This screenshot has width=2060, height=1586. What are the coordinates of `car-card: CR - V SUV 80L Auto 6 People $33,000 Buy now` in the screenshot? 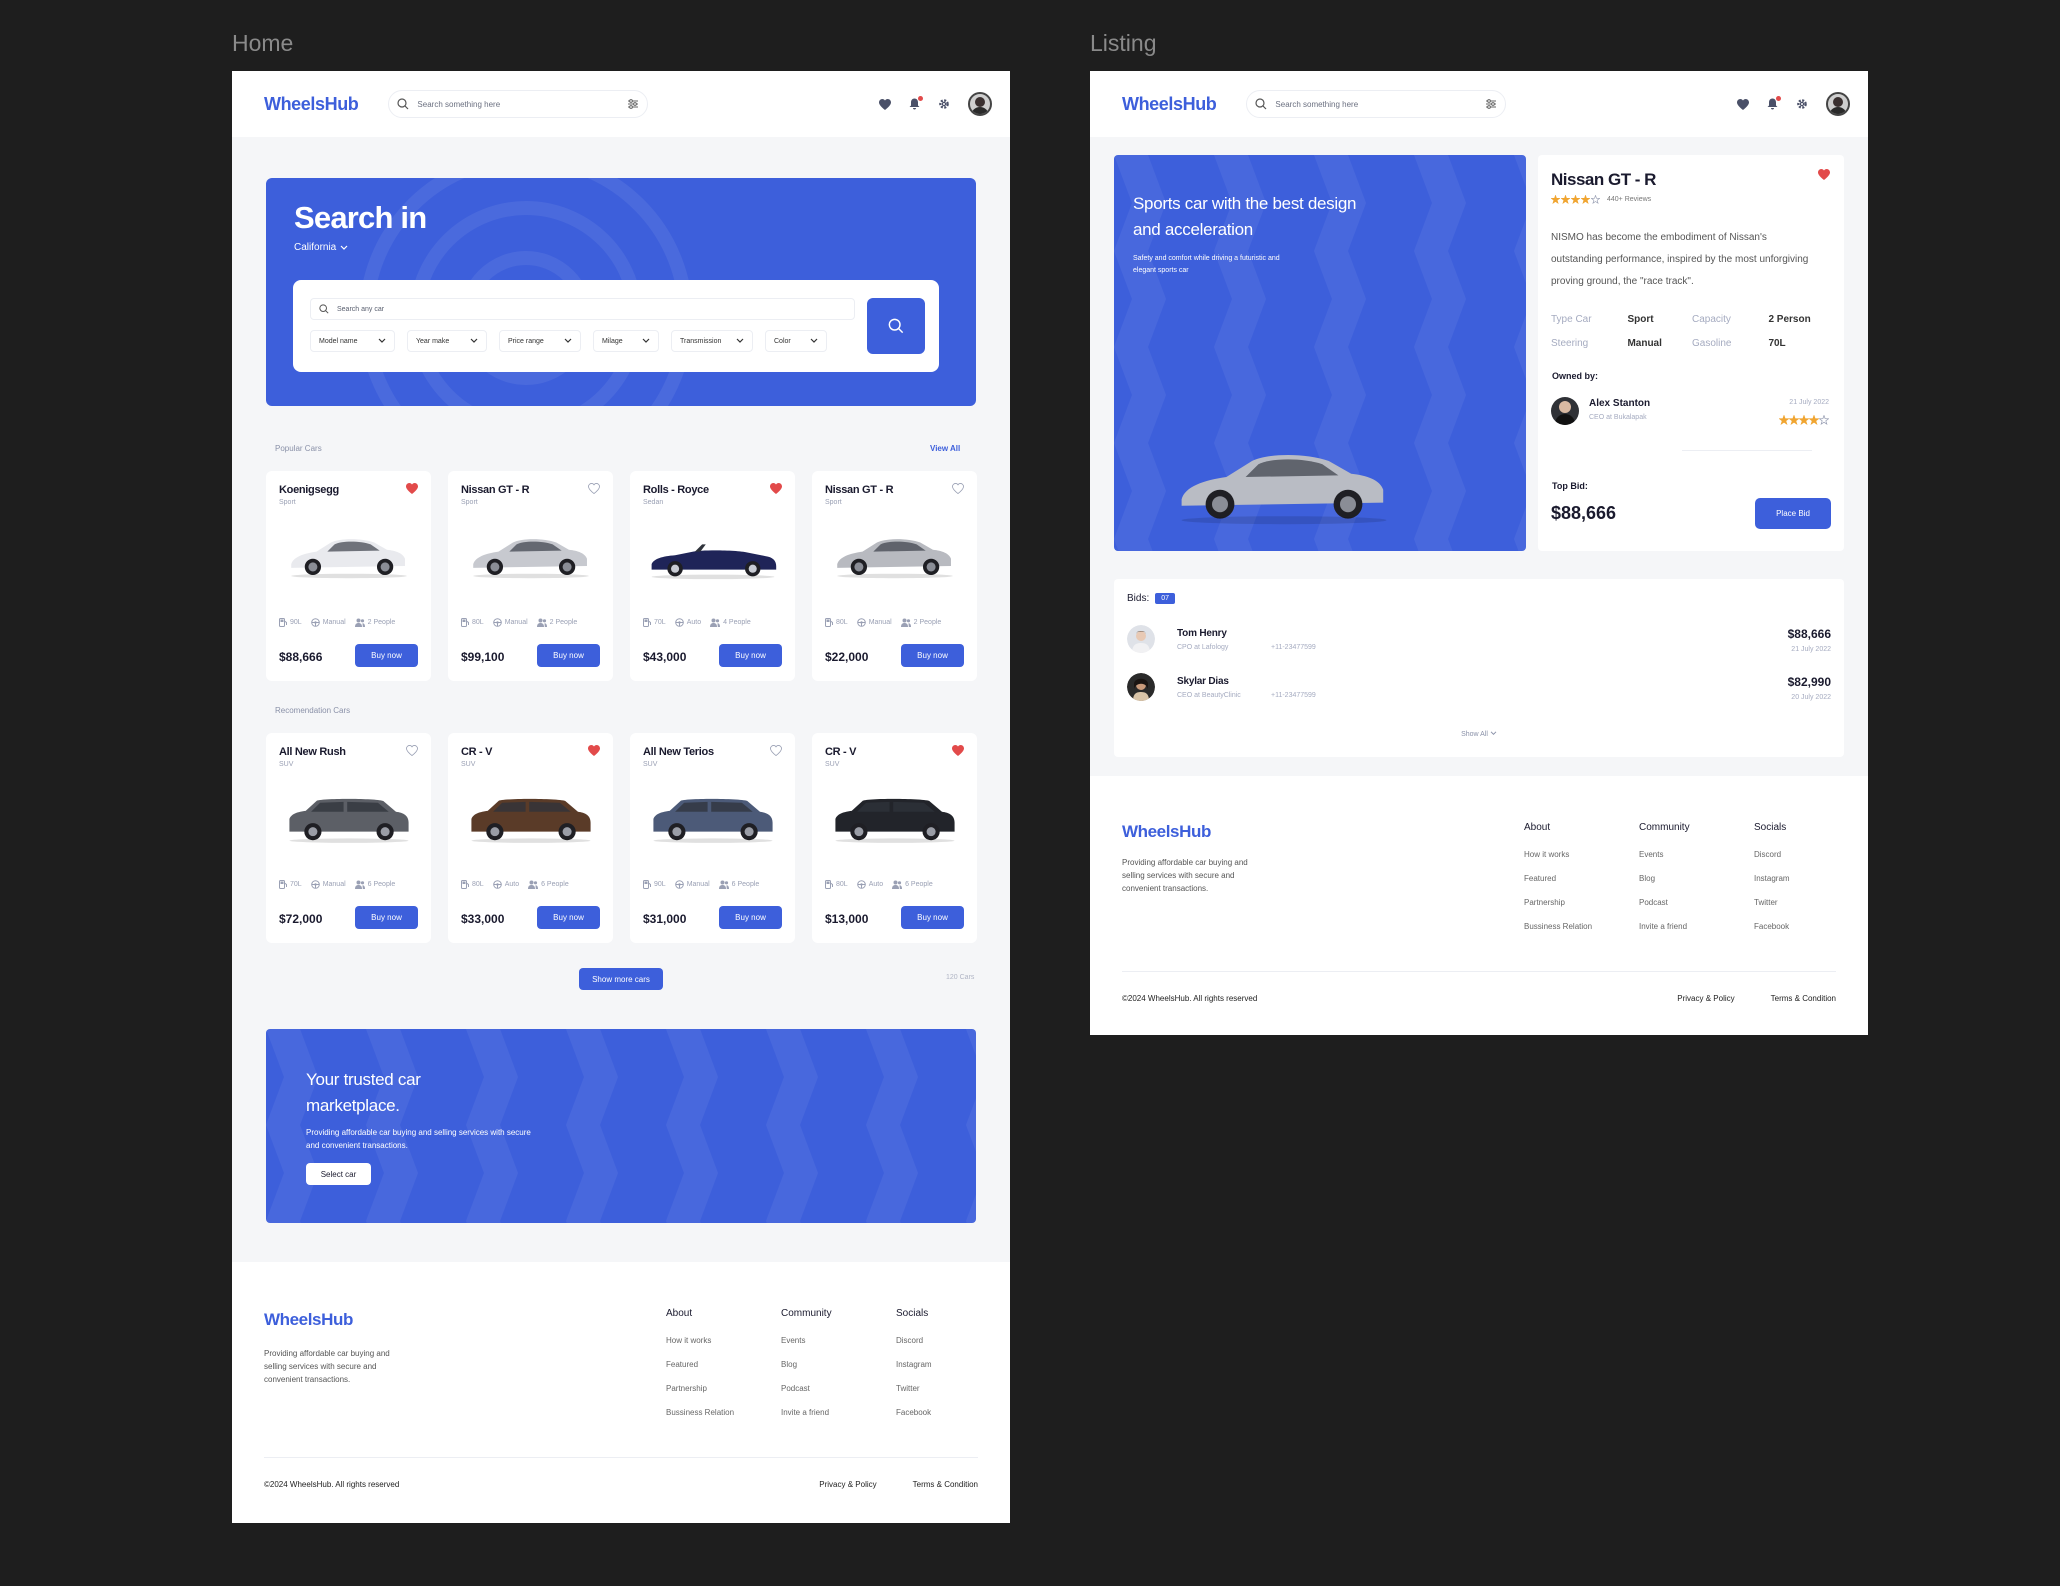 It's located at (530, 838).